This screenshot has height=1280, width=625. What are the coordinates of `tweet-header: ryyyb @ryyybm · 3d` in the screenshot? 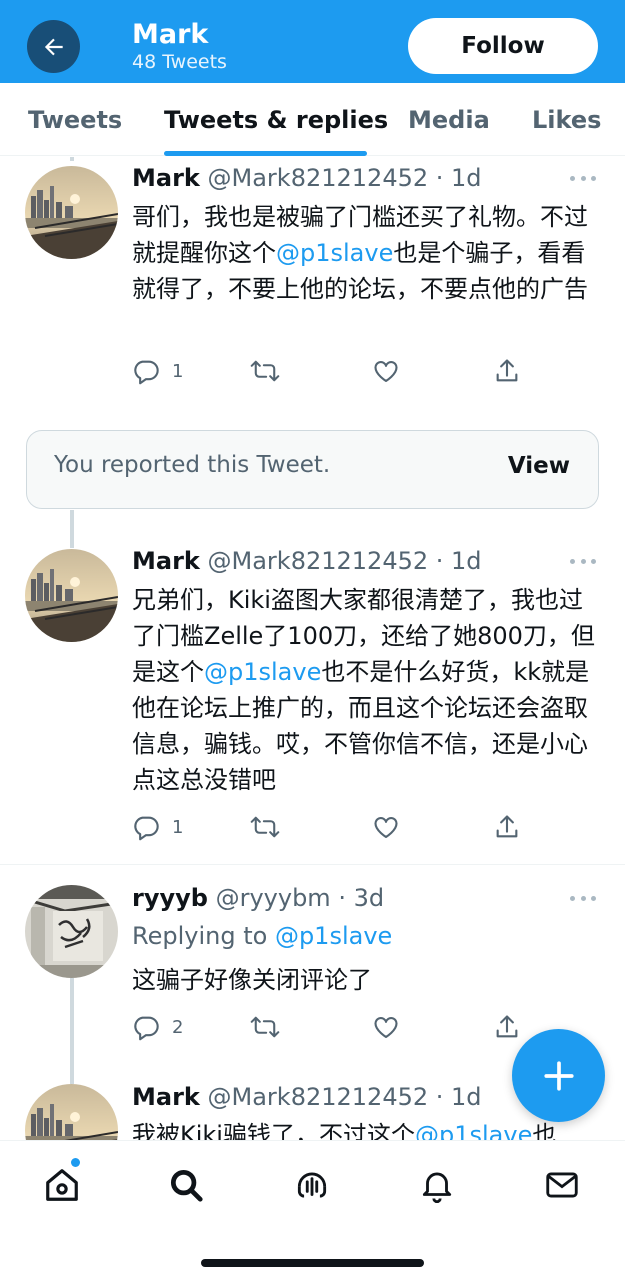 It's located at (258, 898).